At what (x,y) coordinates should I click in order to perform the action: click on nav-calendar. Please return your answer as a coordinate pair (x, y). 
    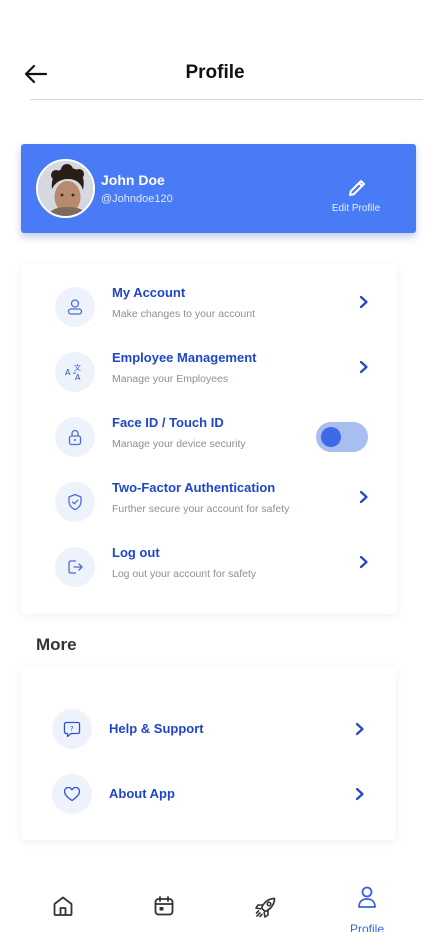
    Looking at the image, I should click on (164, 905).